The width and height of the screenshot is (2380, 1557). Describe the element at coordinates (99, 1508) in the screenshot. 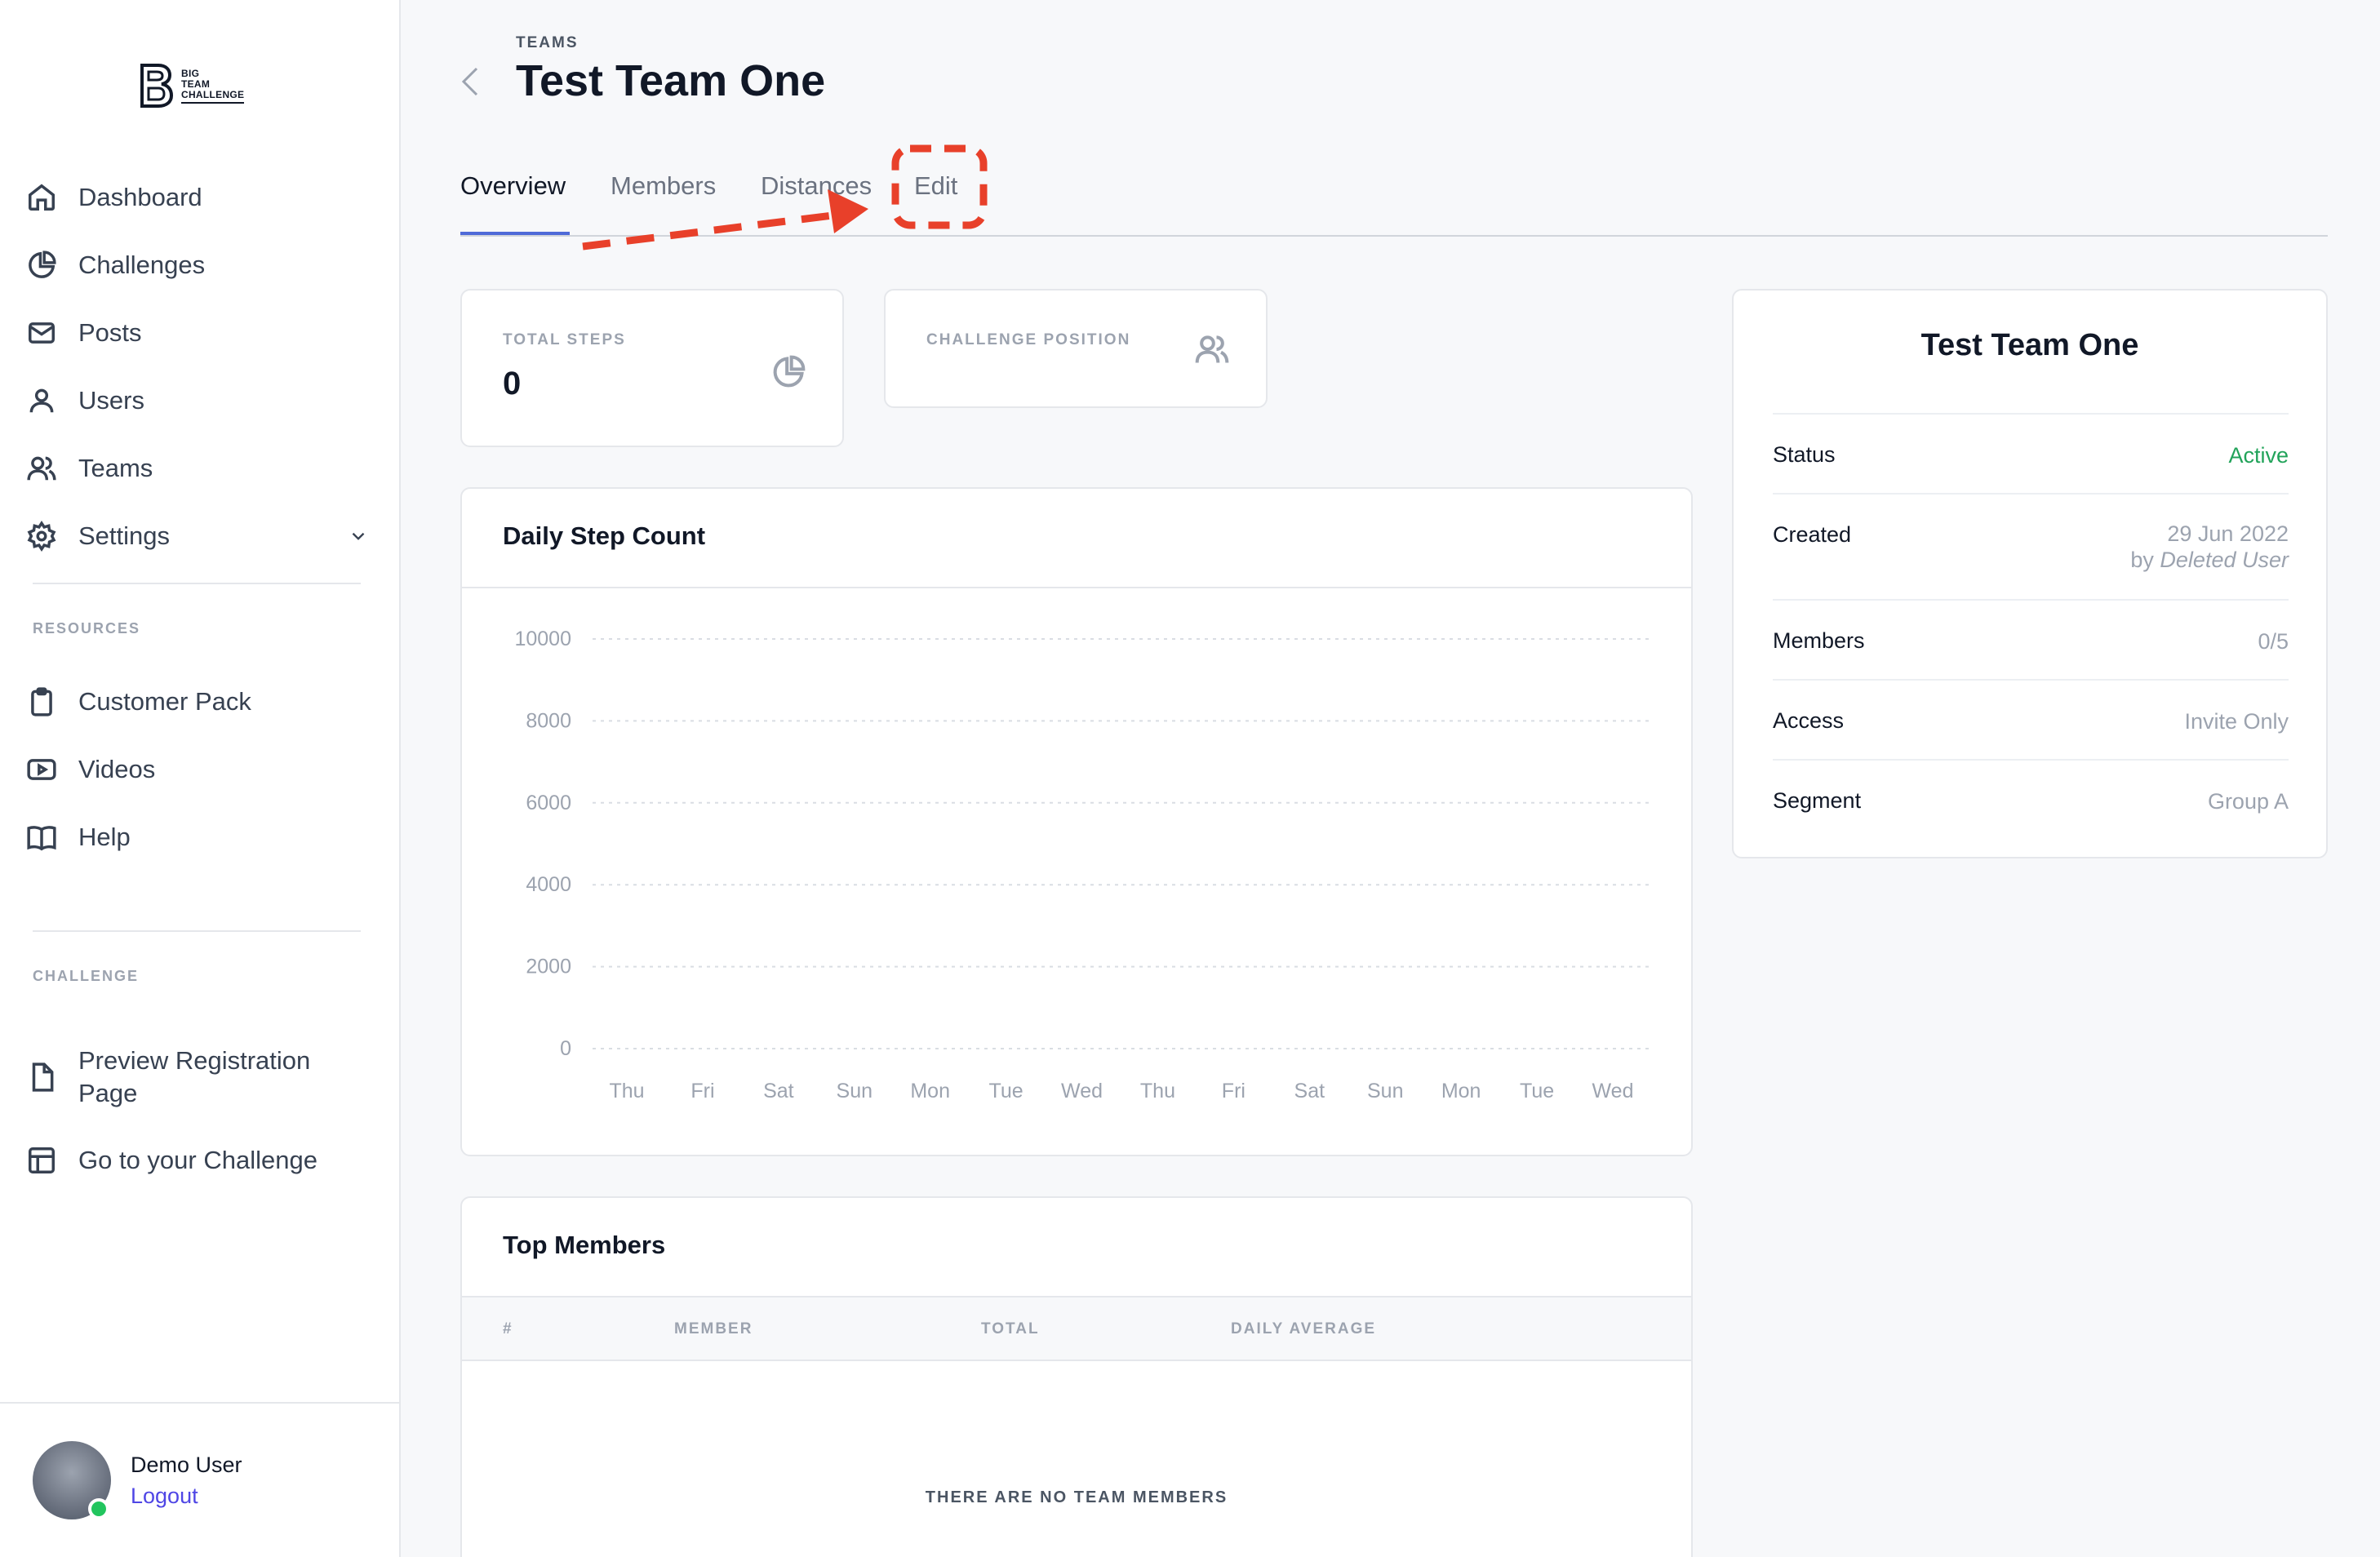

I see `online-status-indicator` at that location.